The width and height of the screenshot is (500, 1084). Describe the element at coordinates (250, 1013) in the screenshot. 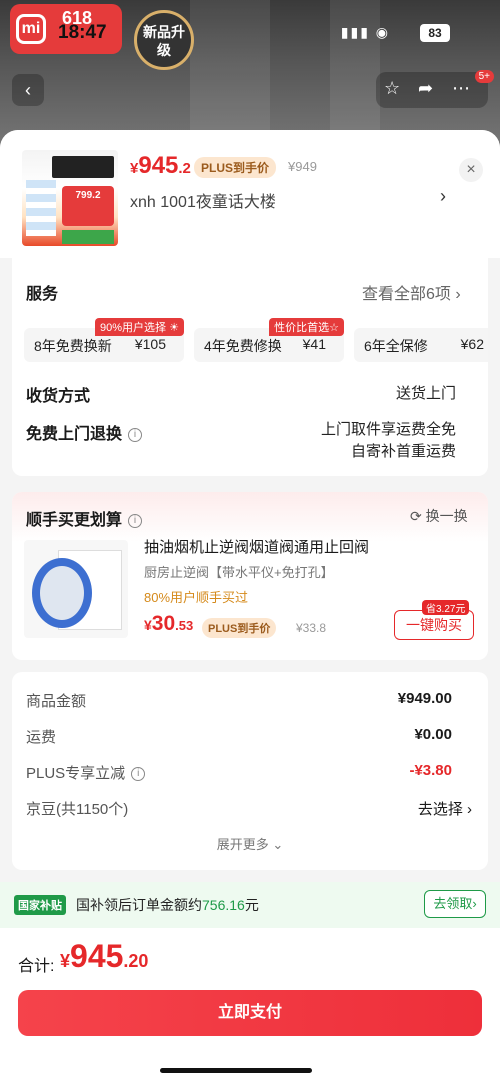

I see `pay-now-button: 立即支付` at that location.